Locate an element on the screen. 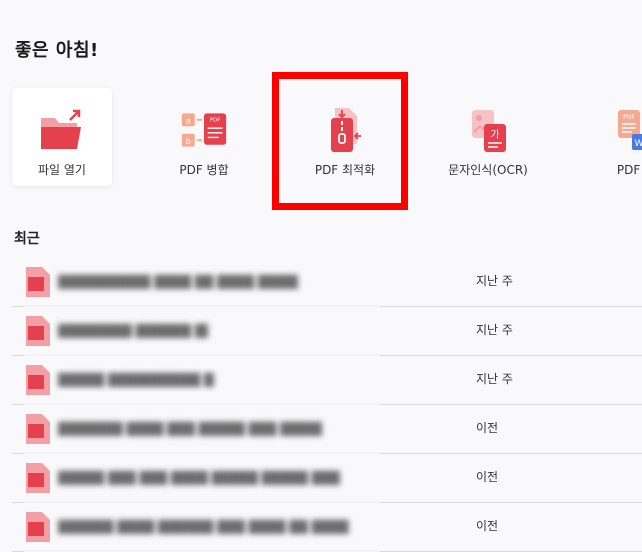  svg-text: 가 is located at coordinates (494, 135).